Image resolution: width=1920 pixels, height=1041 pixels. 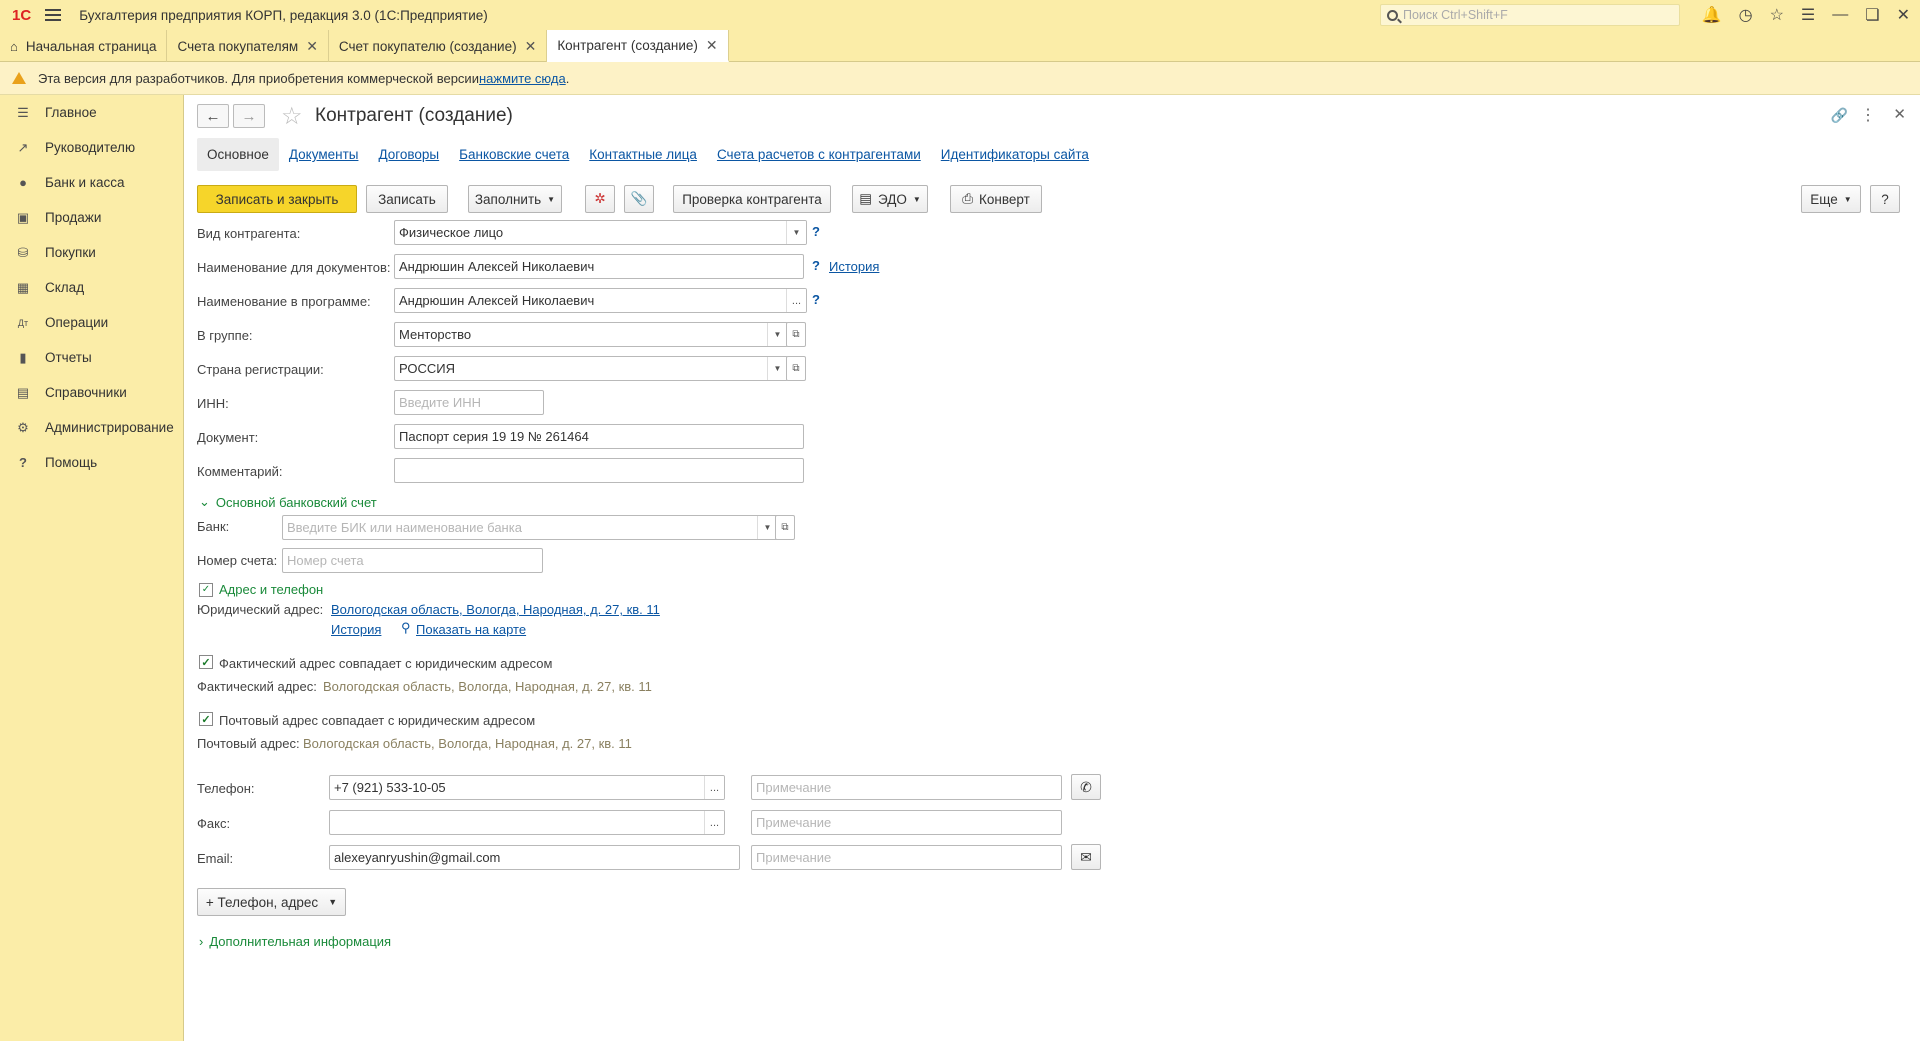 I want to click on tab-counterparty-create: Контрагент (создание) ✕, so click(x=638, y=46).